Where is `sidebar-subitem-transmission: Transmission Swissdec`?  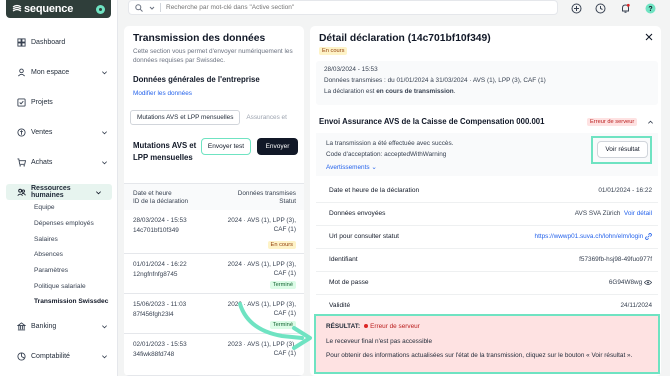
sidebar-subitem-transmission: Transmission Swissdec is located at coordinates (59, 302).